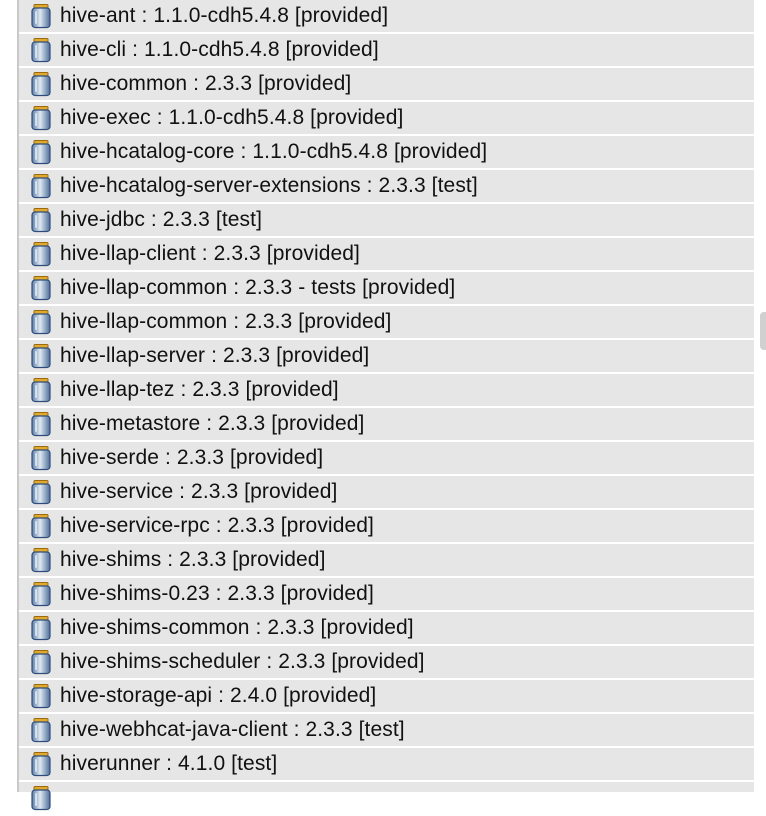 This screenshot has width=766, height=816. What do you see at coordinates (386, 255) in the screenshot?
I see `dependency-row: hive-llap-client : 2.3.3 [provided]` at bounding box center [386, 255].